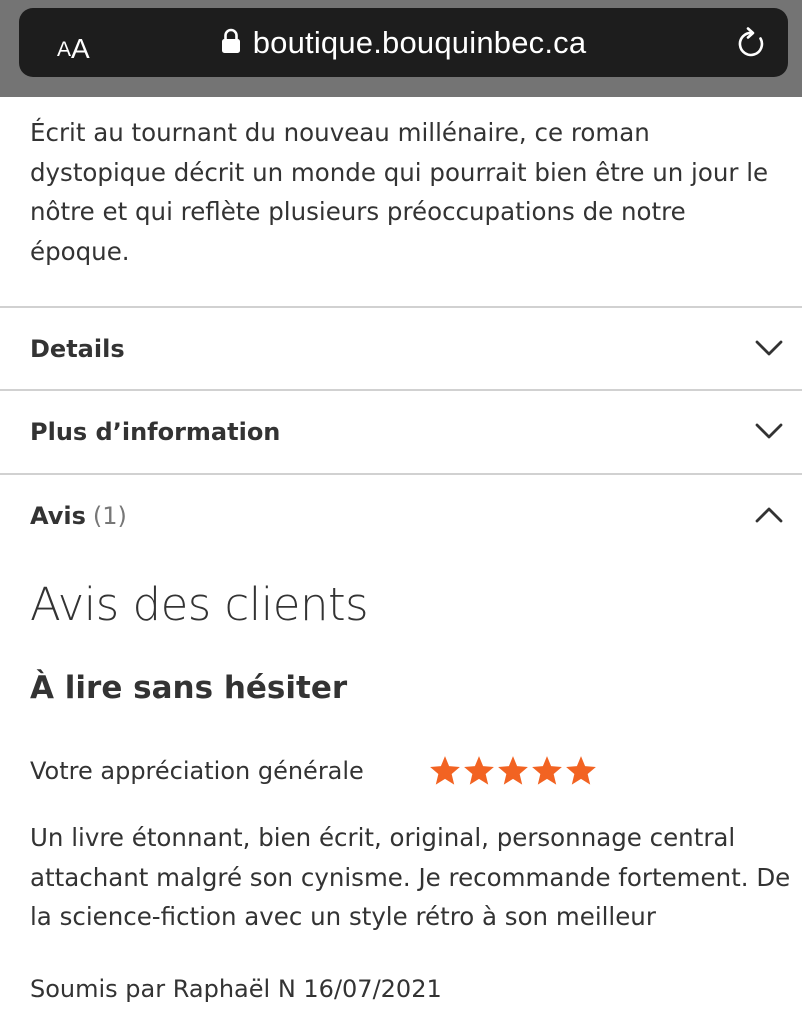  What do you see at coordinates (197, 771) in the screenshot?
I see `rating-label: Votre appréciation générale` at bounding box center [197, 771].